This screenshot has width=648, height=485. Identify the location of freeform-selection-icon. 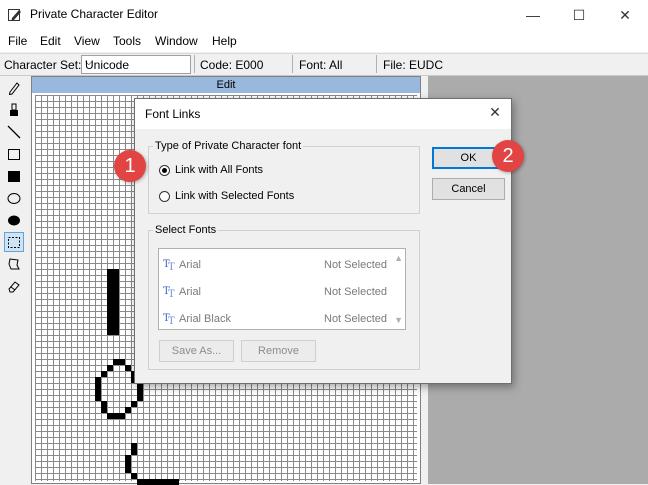
(14, 264).